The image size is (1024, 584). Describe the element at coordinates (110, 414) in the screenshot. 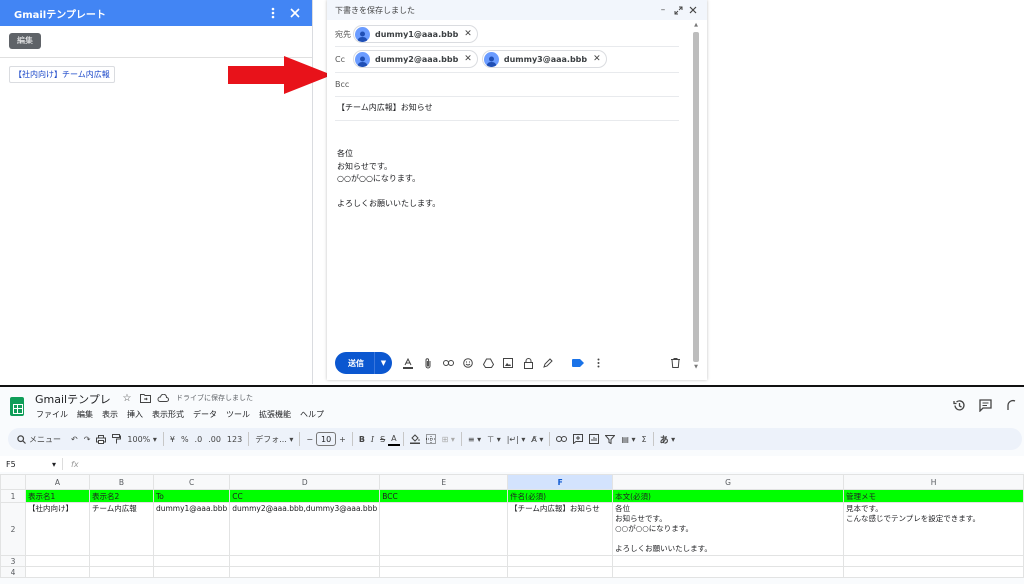

I see `menu-view: 表示` at that location.